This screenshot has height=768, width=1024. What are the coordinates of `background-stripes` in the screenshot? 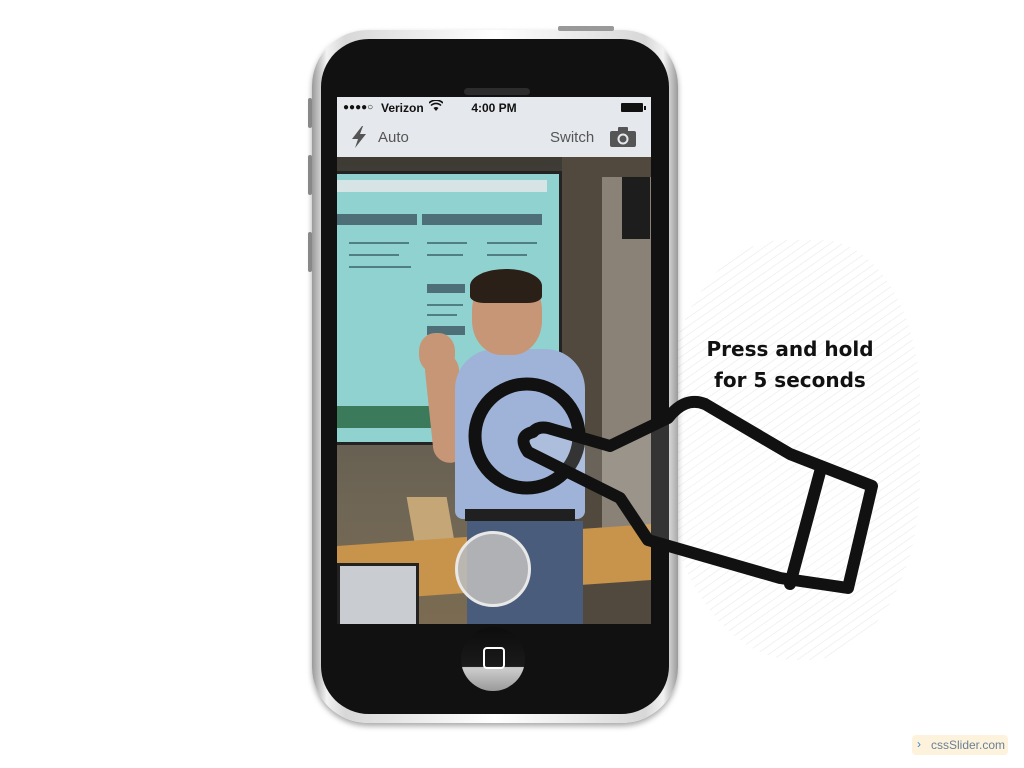 It's located at (790, 450).